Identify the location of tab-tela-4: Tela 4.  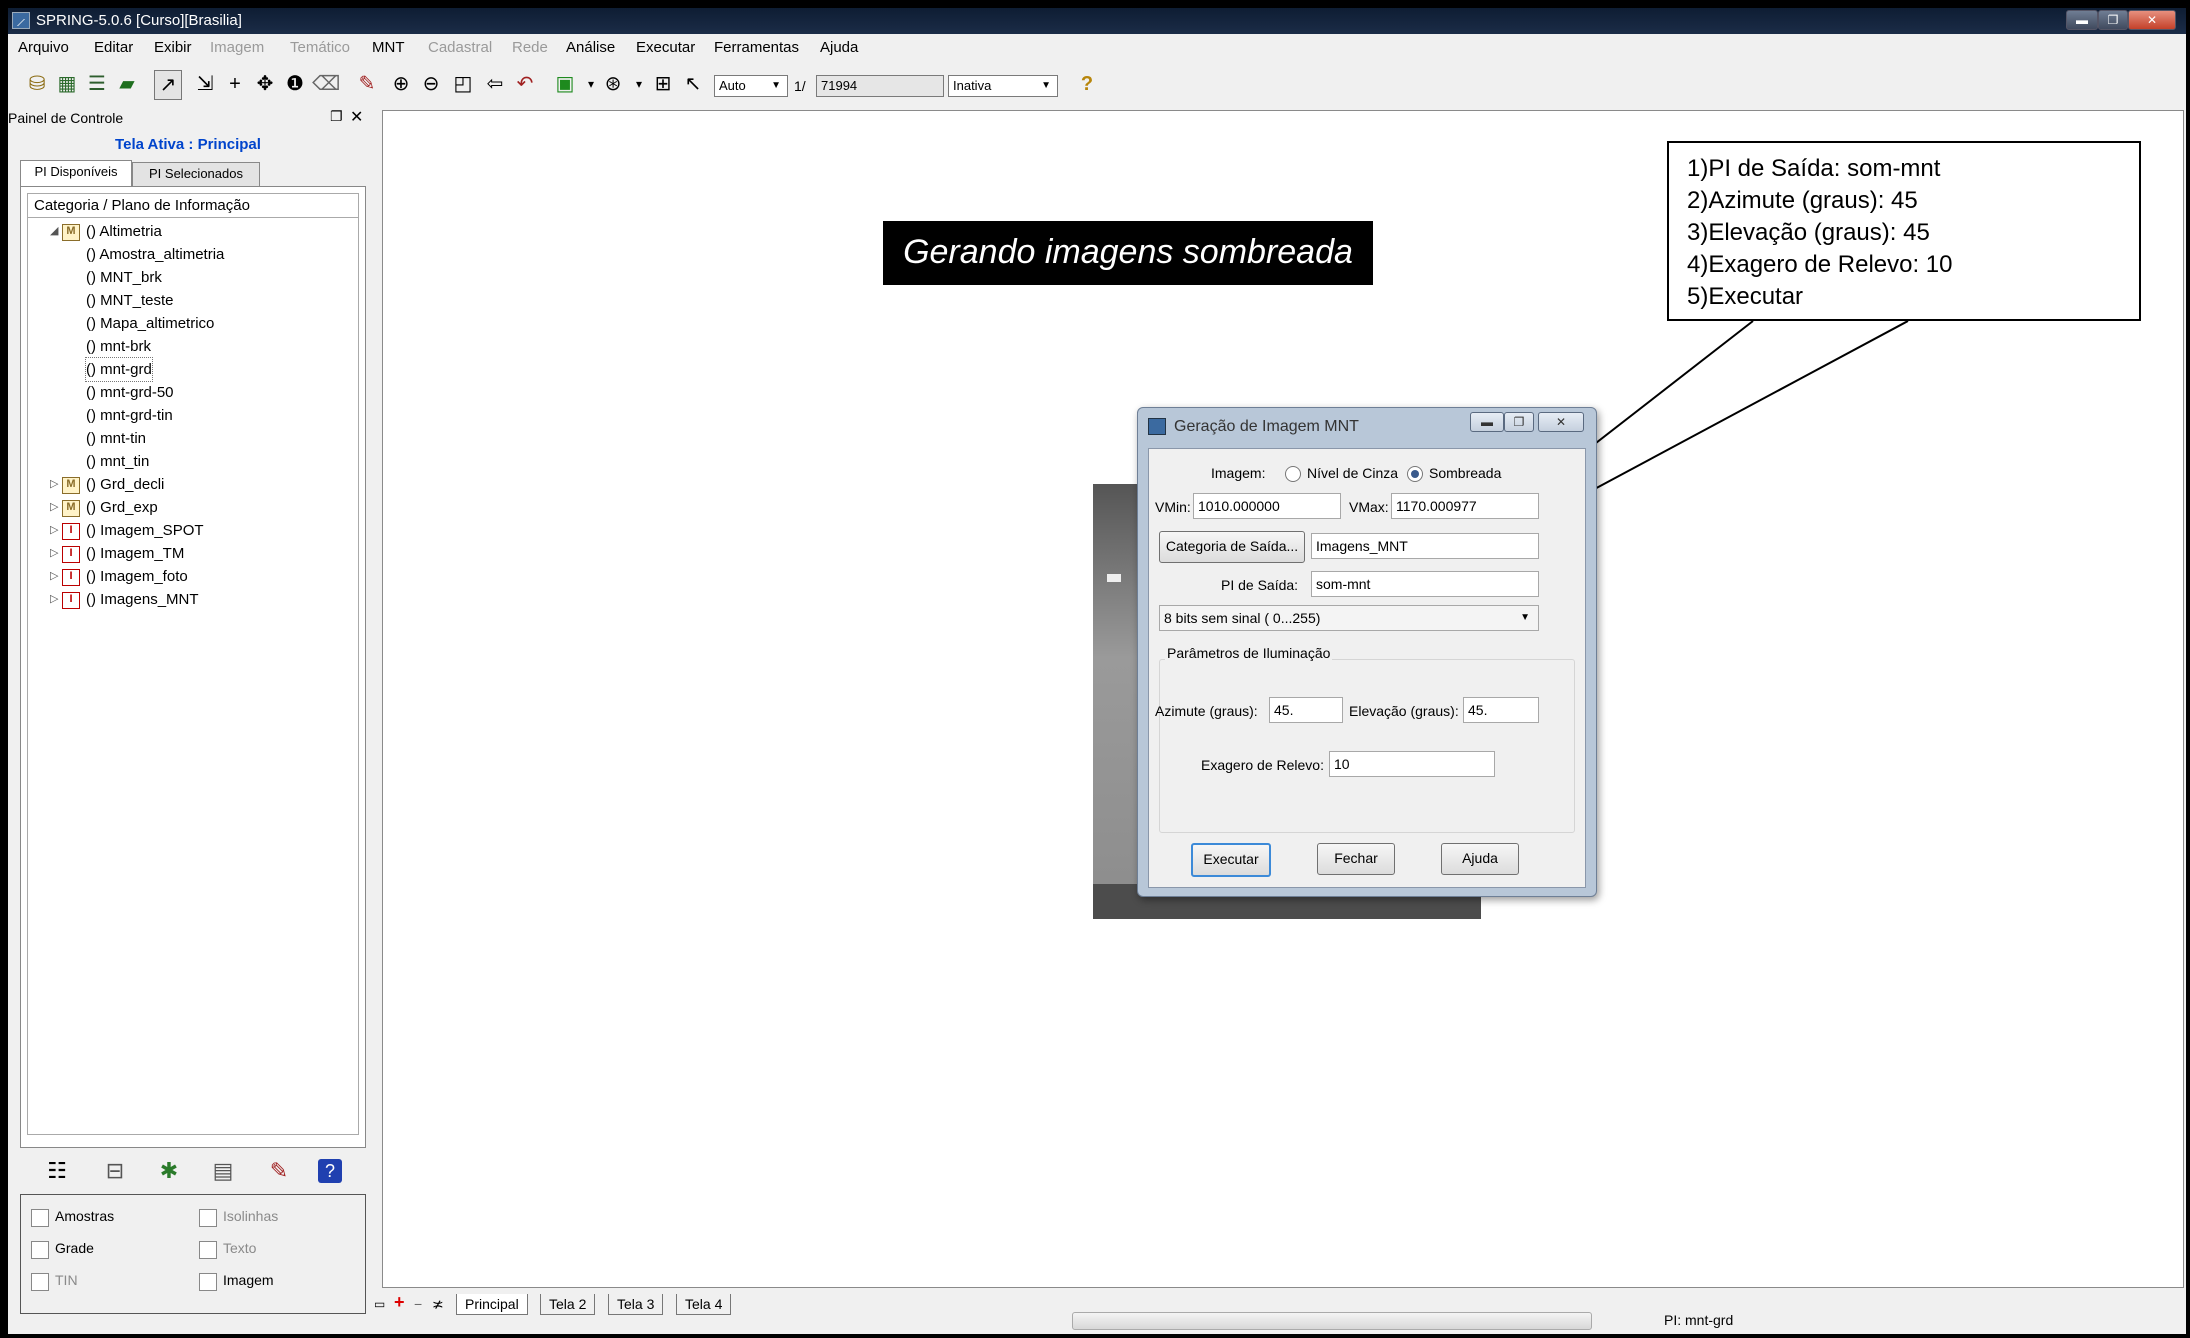
(704, 1304).